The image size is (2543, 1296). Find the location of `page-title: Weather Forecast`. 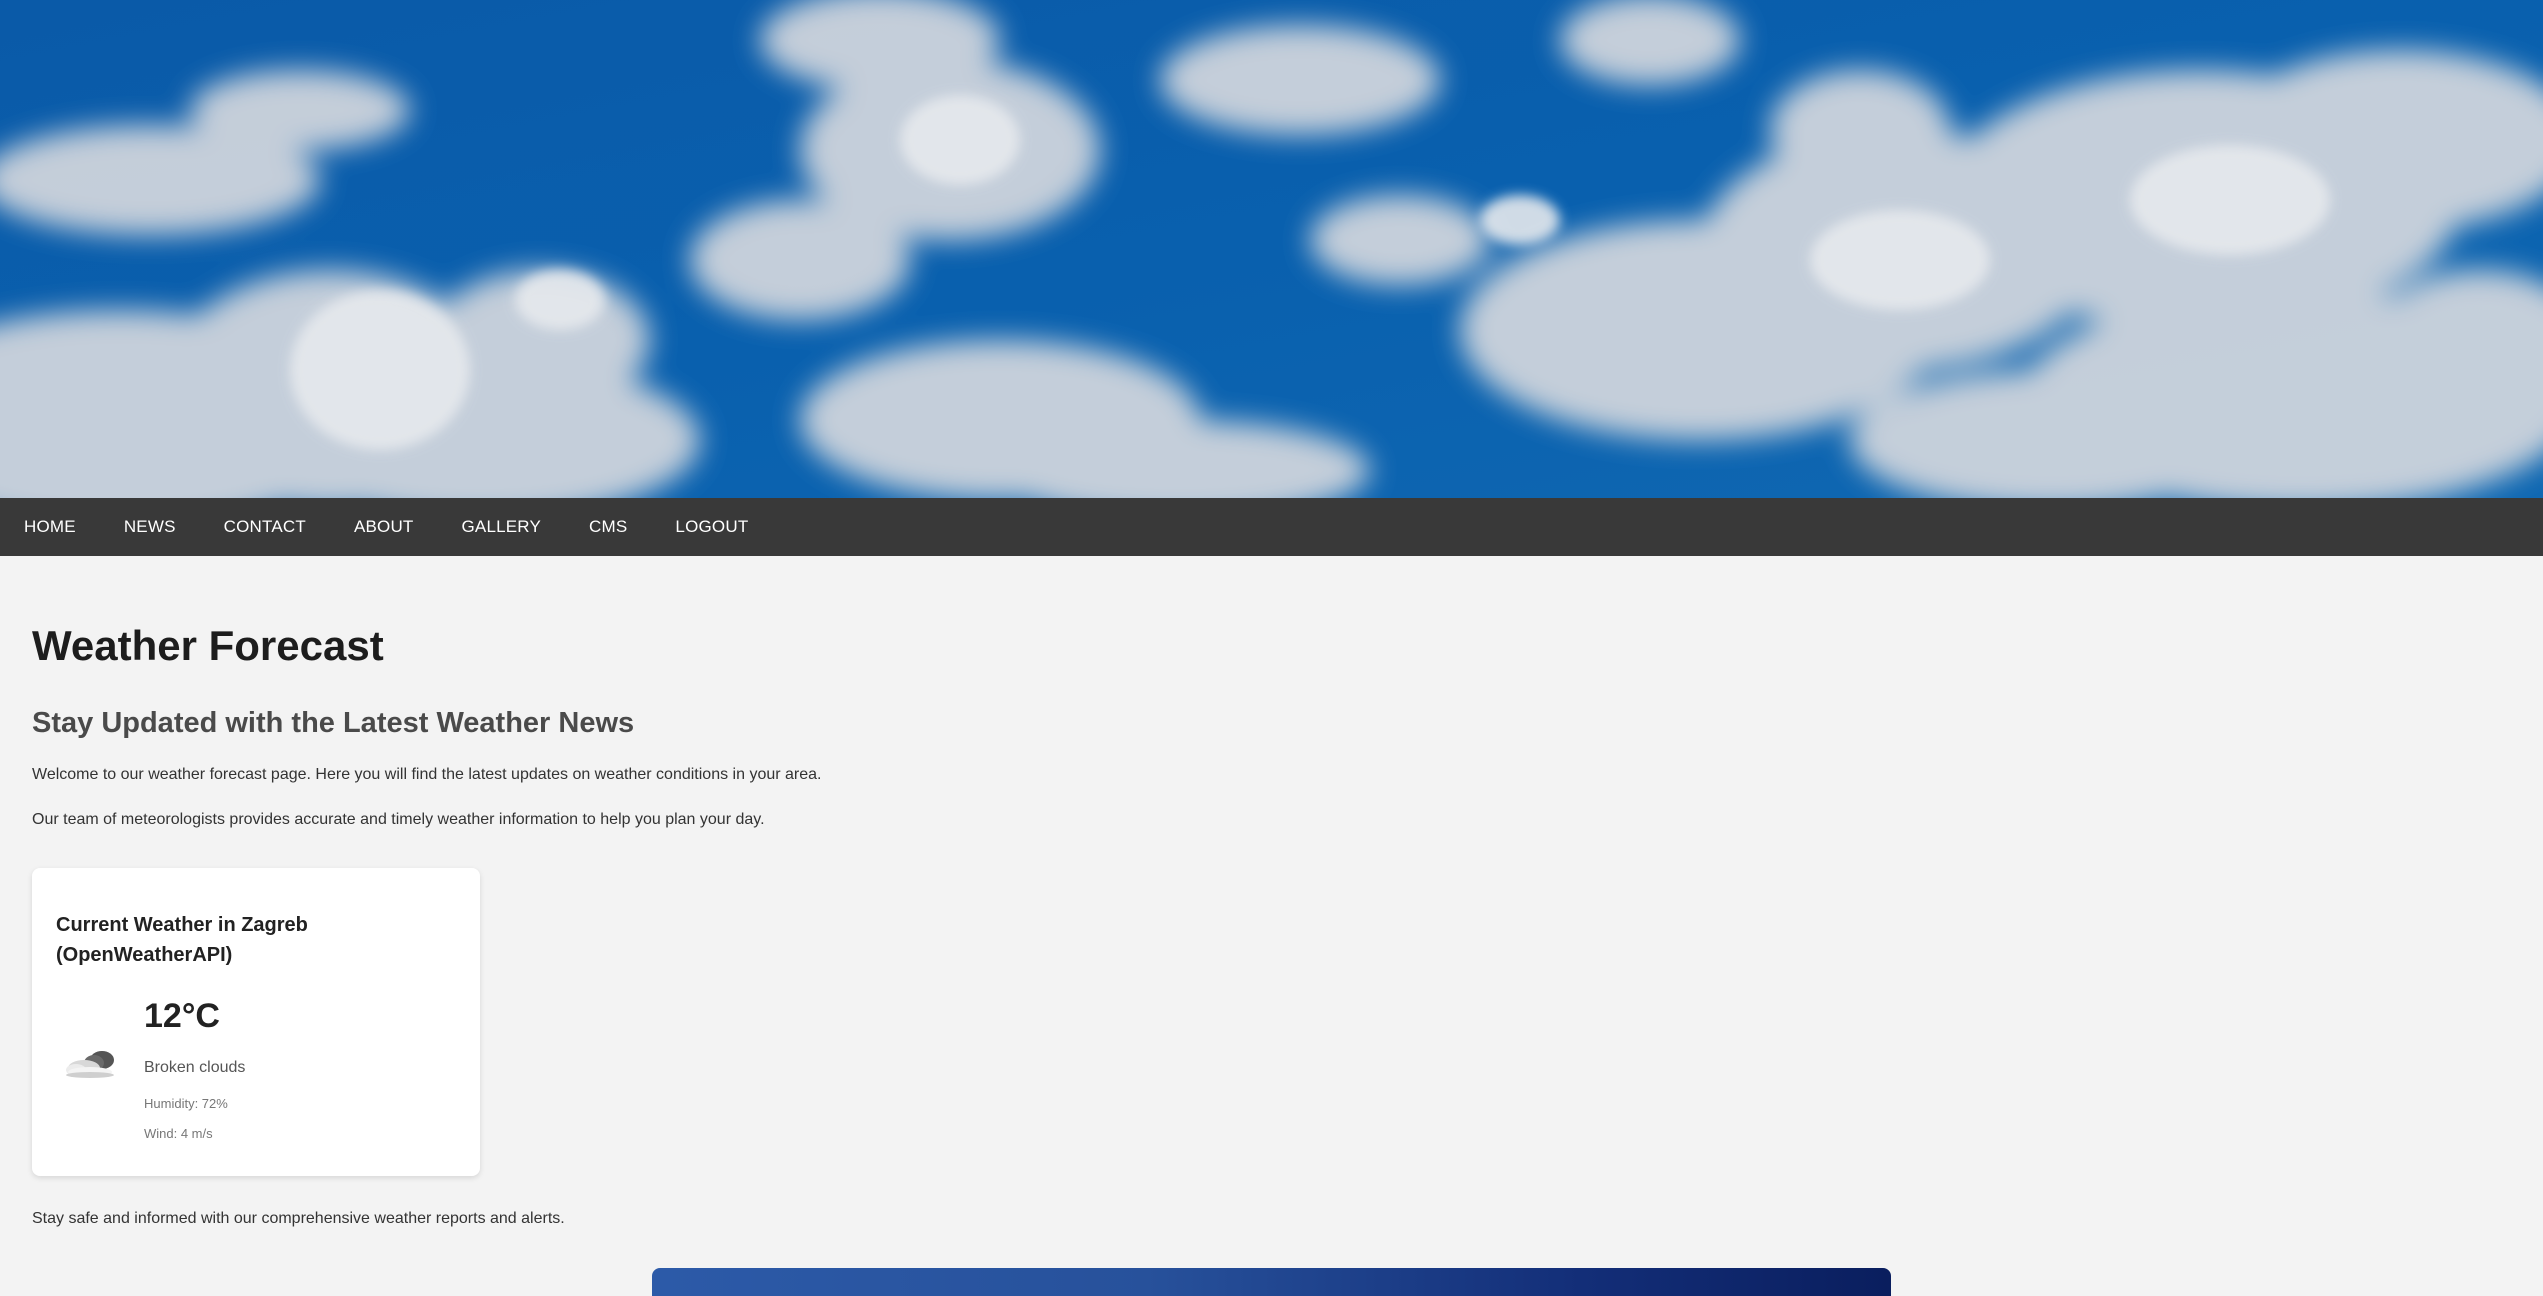

page-title: Weather Forecast is located at coordinates (208, 645).